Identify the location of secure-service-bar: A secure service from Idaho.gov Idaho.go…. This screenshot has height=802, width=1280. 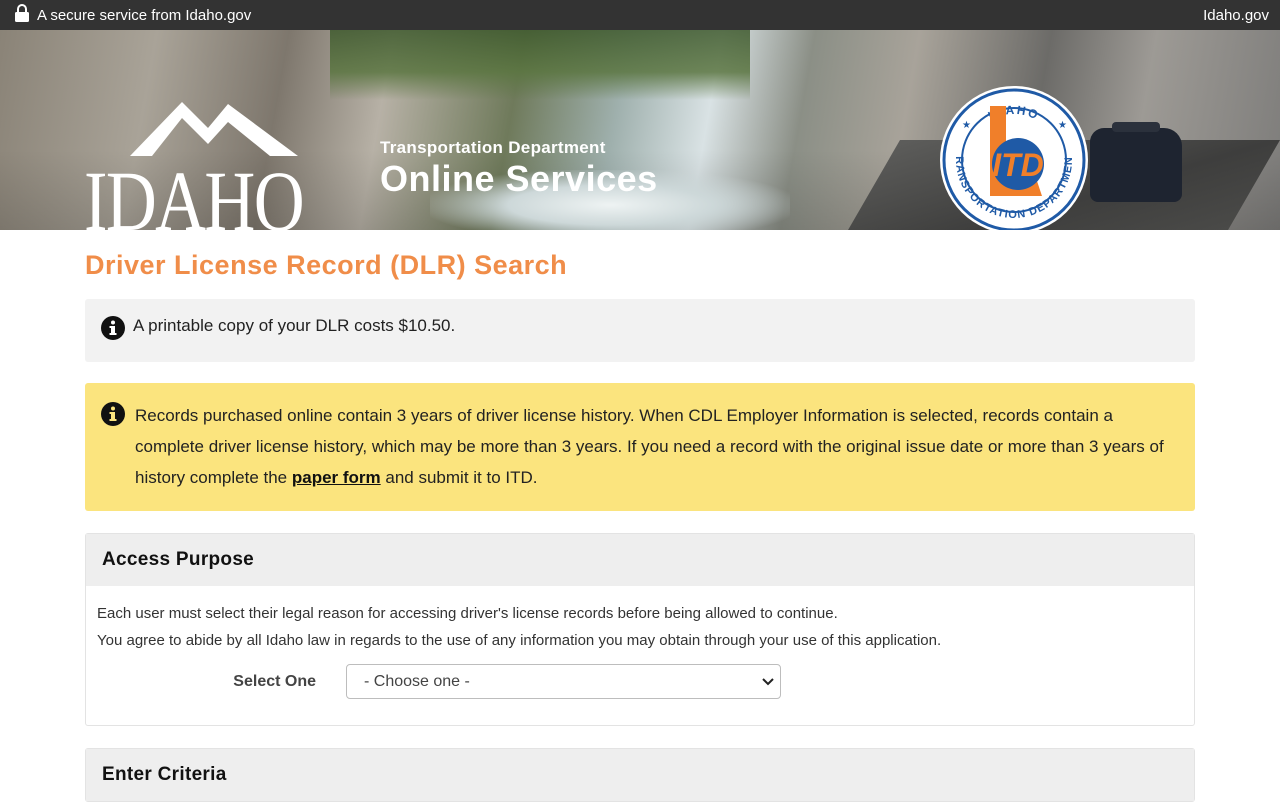
(640, 15).